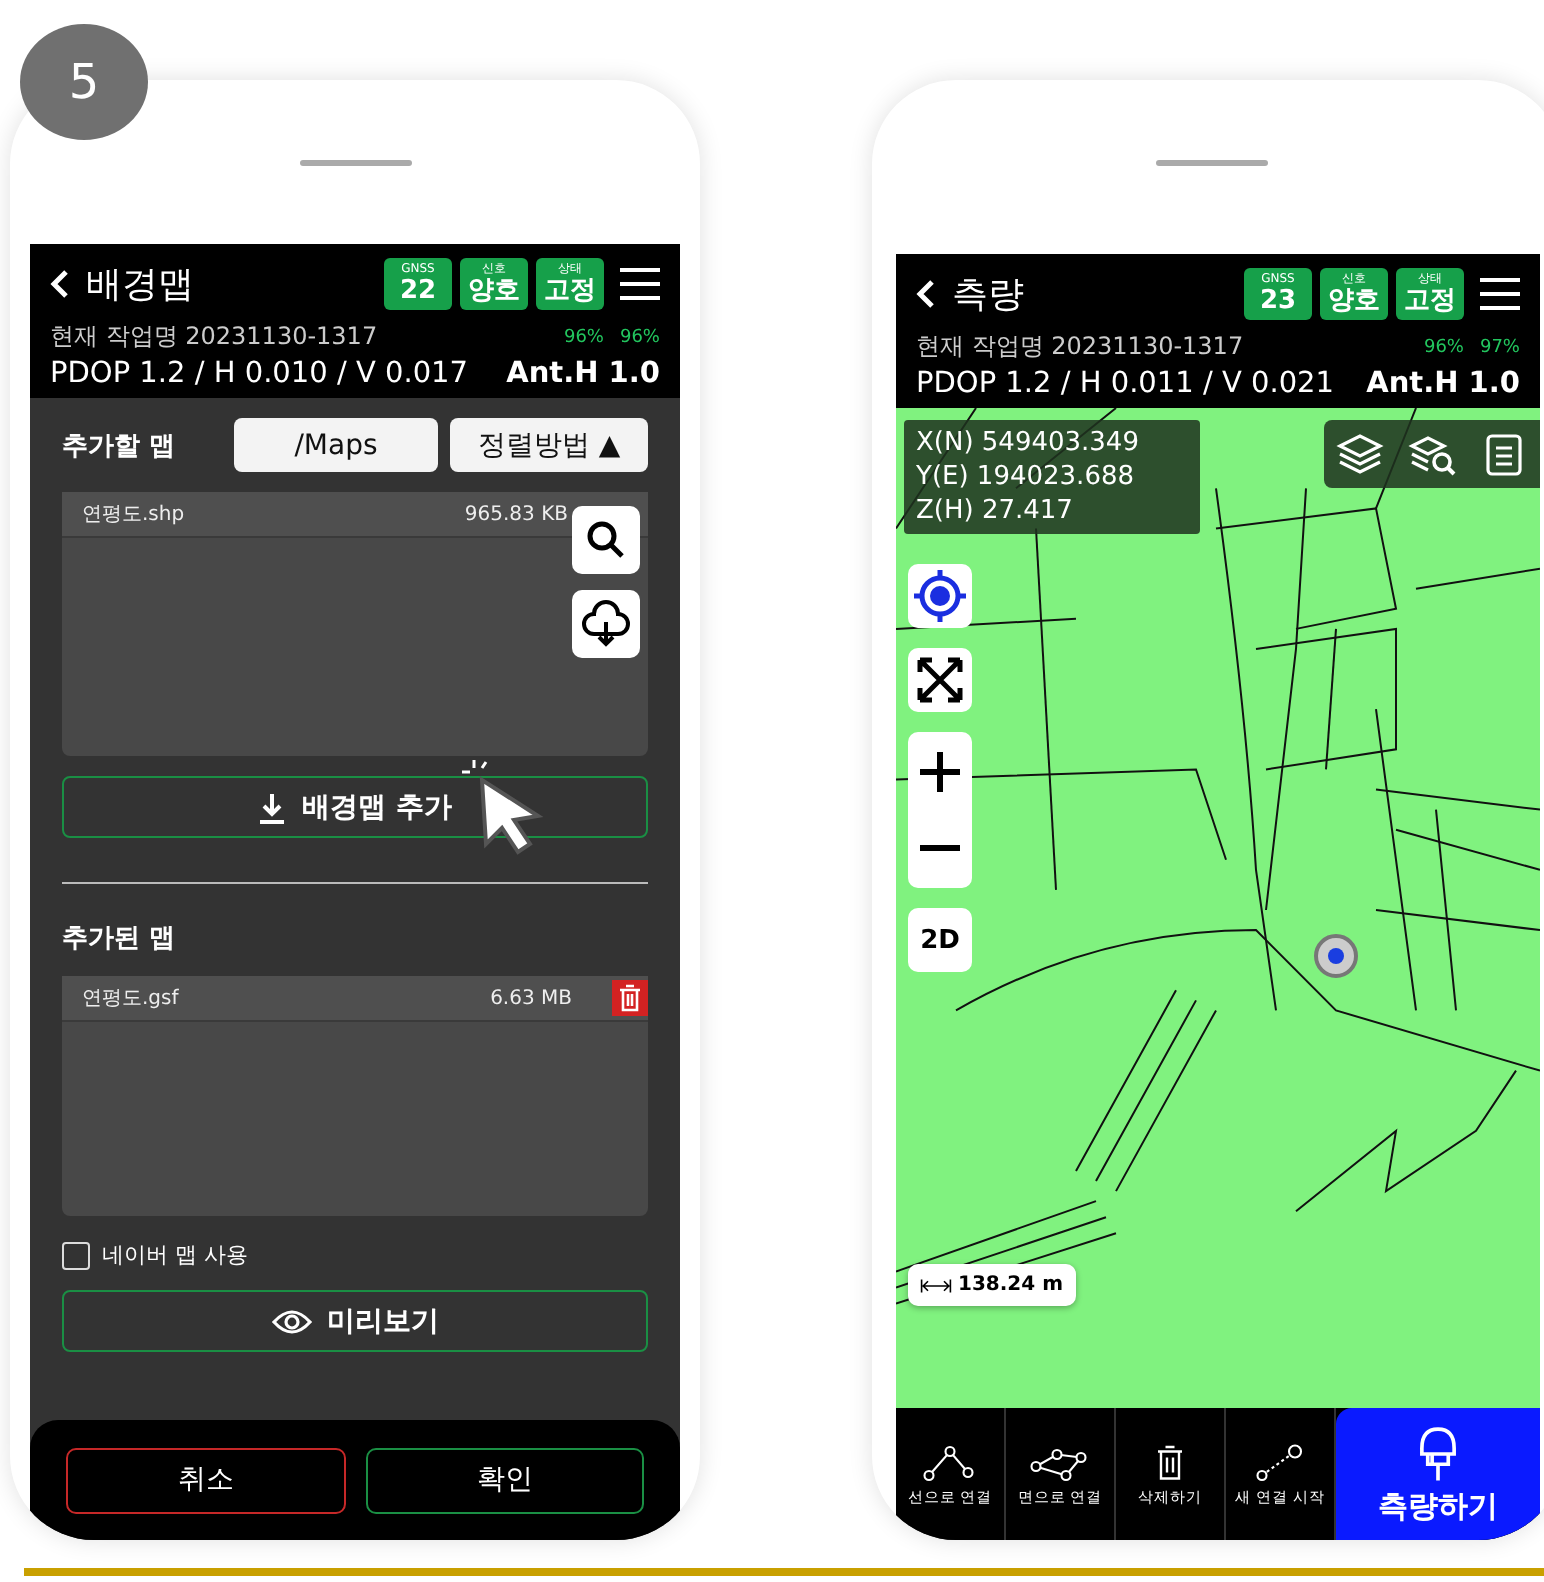  Describe the element at coordinates (991, 1285) in the screenshot. I see `scale-label: 138.24 m` at that location.